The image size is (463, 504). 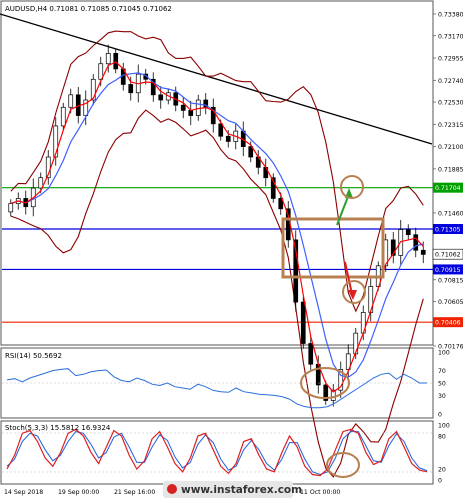 What do you see at coordinates (450, 103) in the screenshot?
I see `price-tick-label: 0.72530` at bounding box center [450, 103].